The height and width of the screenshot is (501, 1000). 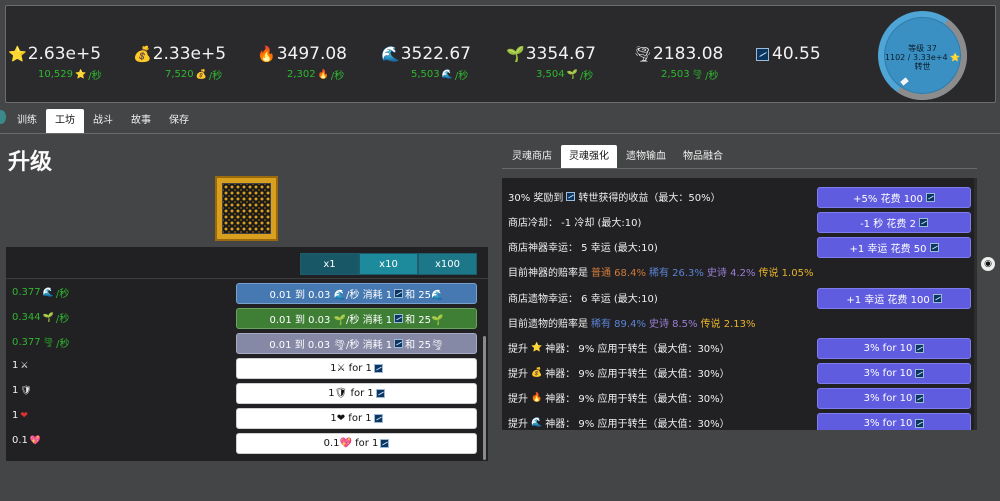 What do you see at coordinates (894, 222) in the screenshot?
I see `shop-cooldown-button: -1 秒 花费 2` at bounding box center [894, 222].